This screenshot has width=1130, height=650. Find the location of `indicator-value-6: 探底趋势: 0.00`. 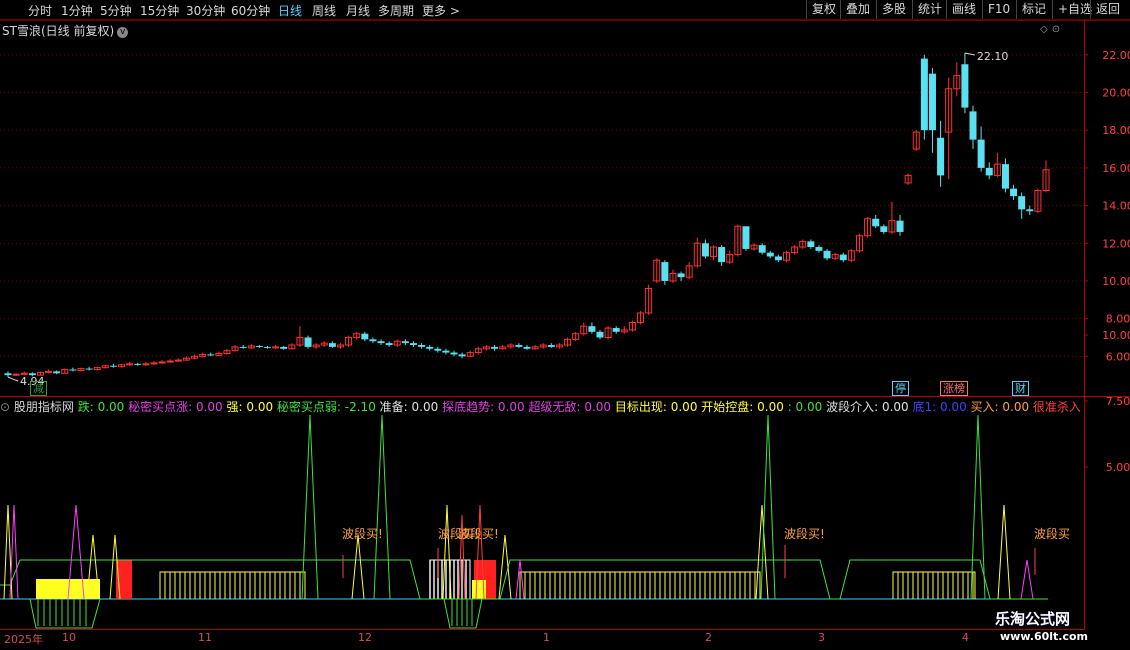

indicator-value-6: 探底趋势: 0.00 is located at coordinates (481, 407).